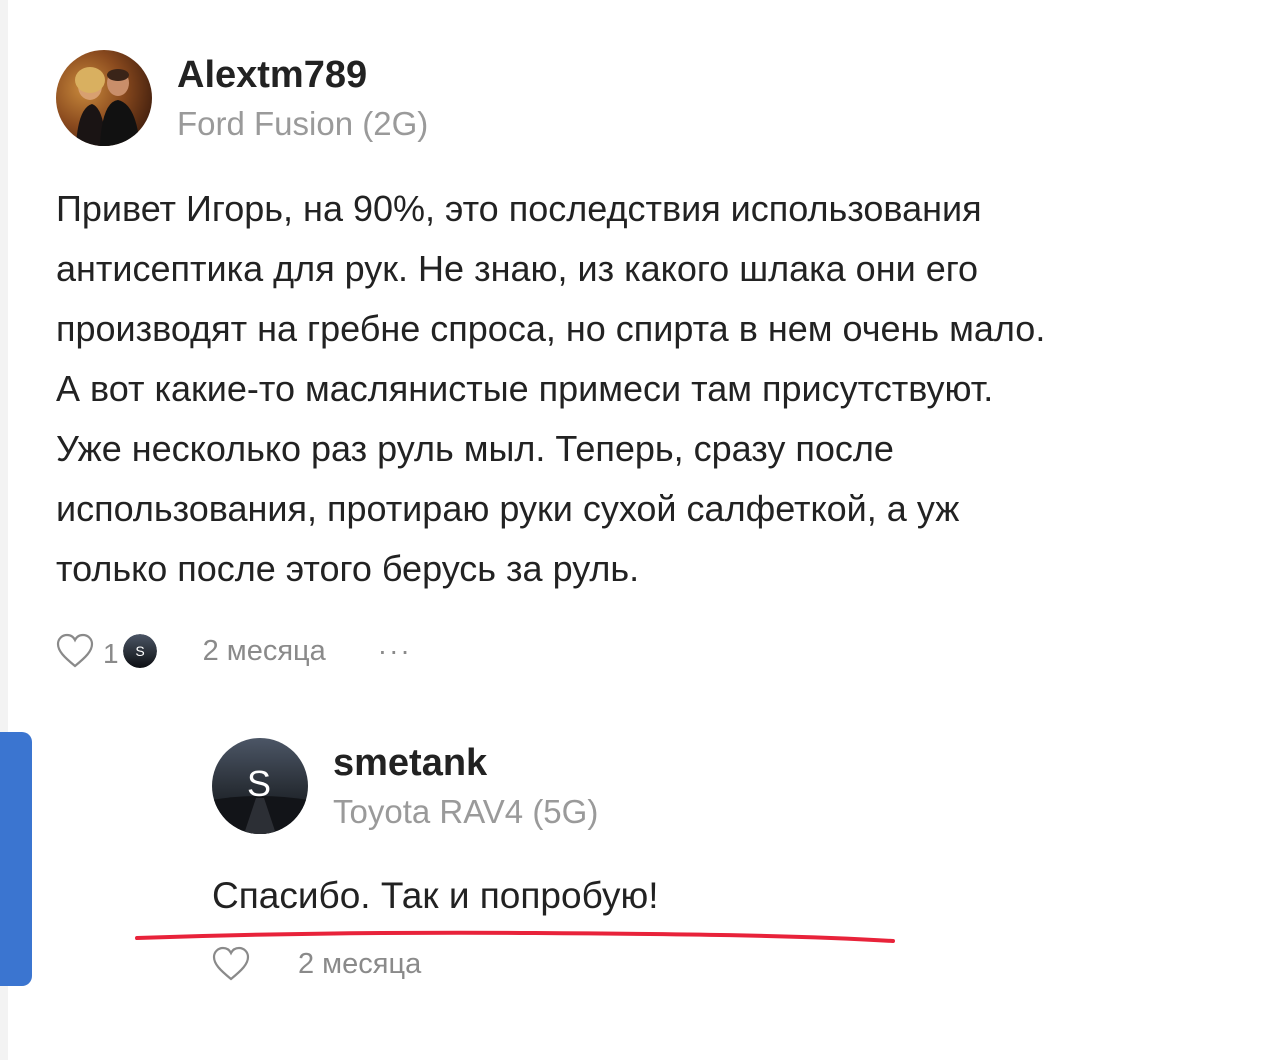 The image size is (1280, 1060). I want to click on reply-author-name: smetank, so click(465, 764).